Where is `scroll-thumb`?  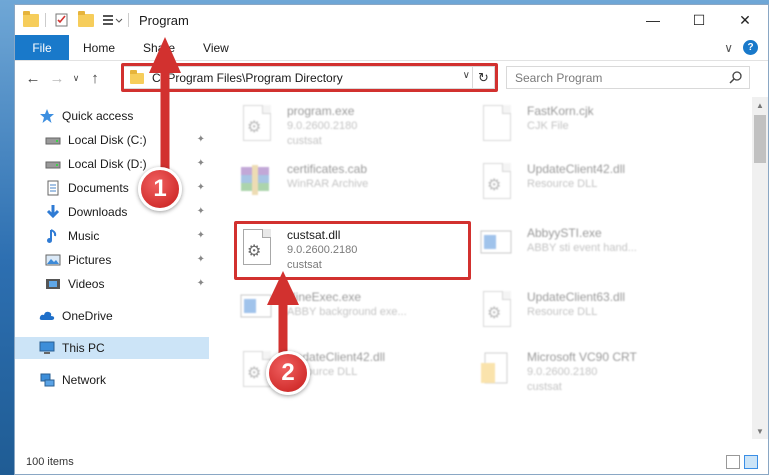 scroll-thumb is located at coordinates (760, 139).